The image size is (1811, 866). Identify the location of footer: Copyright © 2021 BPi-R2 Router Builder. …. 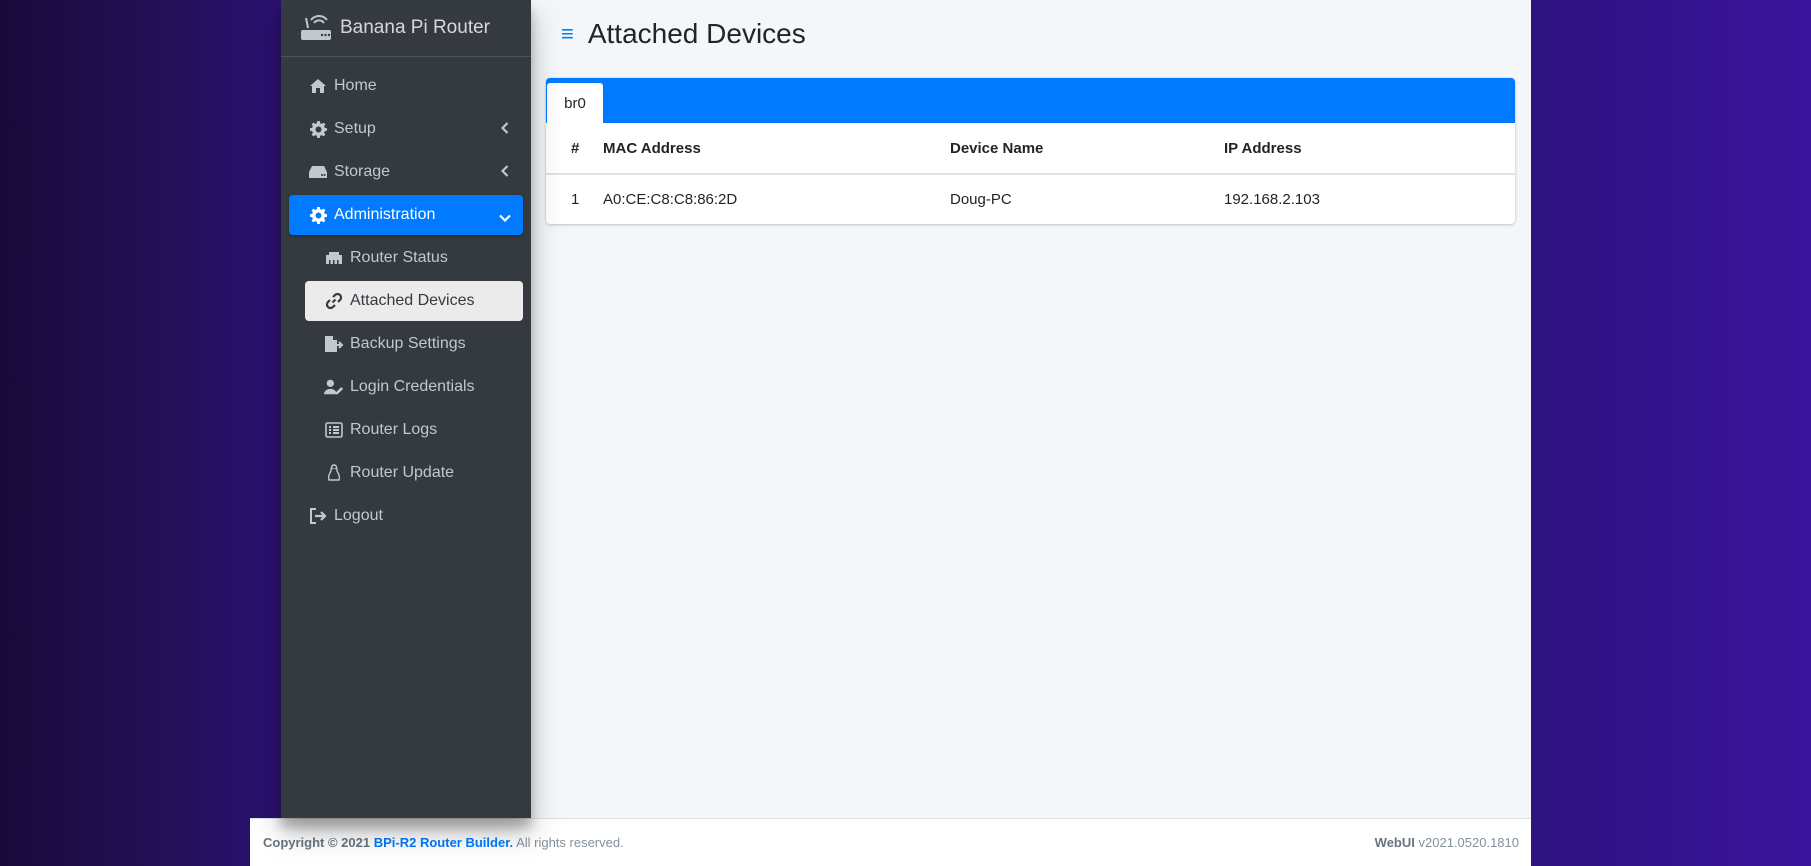
(890, 842).